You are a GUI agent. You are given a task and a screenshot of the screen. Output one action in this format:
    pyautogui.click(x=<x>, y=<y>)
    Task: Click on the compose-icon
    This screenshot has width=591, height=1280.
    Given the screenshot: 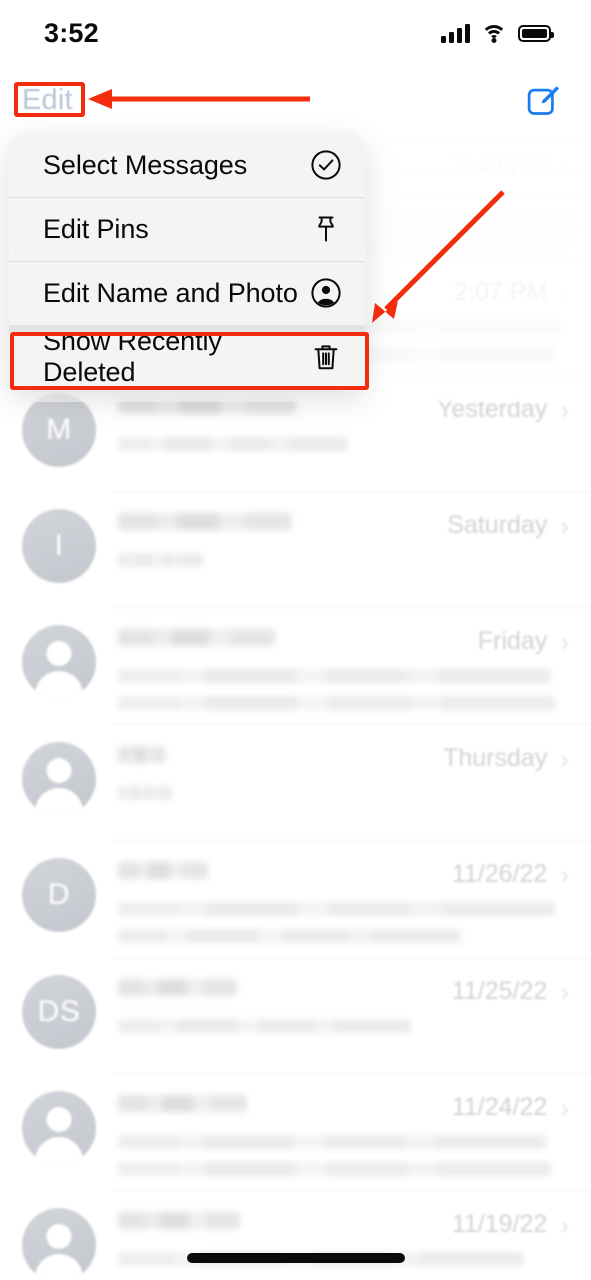 What is the action you would take?
    pyautogui.click(x=543, y=99)
    